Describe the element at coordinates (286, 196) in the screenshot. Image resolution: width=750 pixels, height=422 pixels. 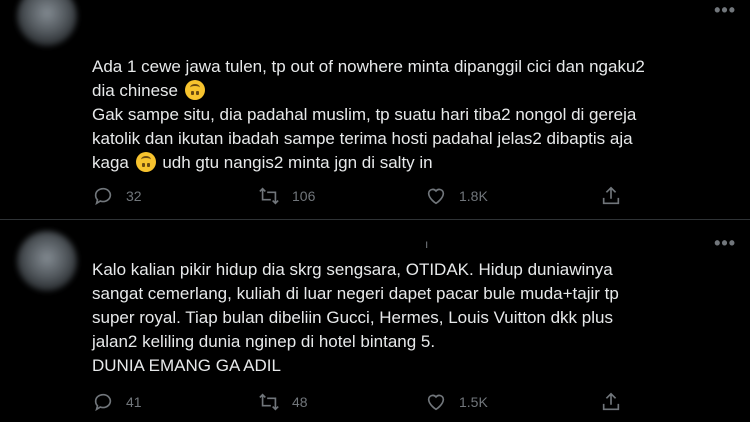
I see `retweet-button: 106` at that location.